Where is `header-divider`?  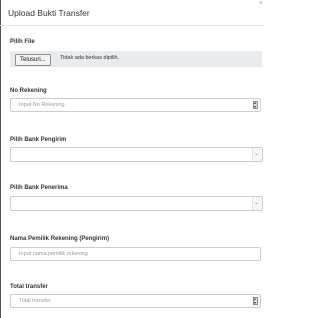 header-divider is located at coordinates (132, 25).